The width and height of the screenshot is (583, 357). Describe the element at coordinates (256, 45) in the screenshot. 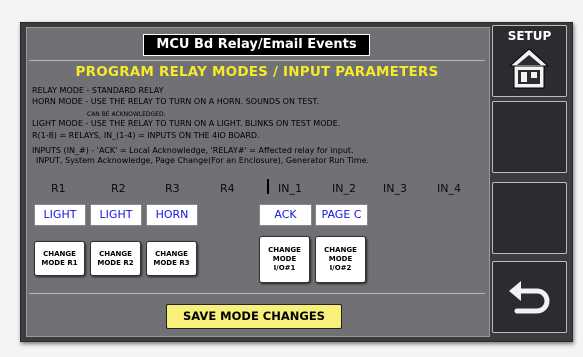

I see `page-title: MCU Bd Relay/Email Events` at that location.